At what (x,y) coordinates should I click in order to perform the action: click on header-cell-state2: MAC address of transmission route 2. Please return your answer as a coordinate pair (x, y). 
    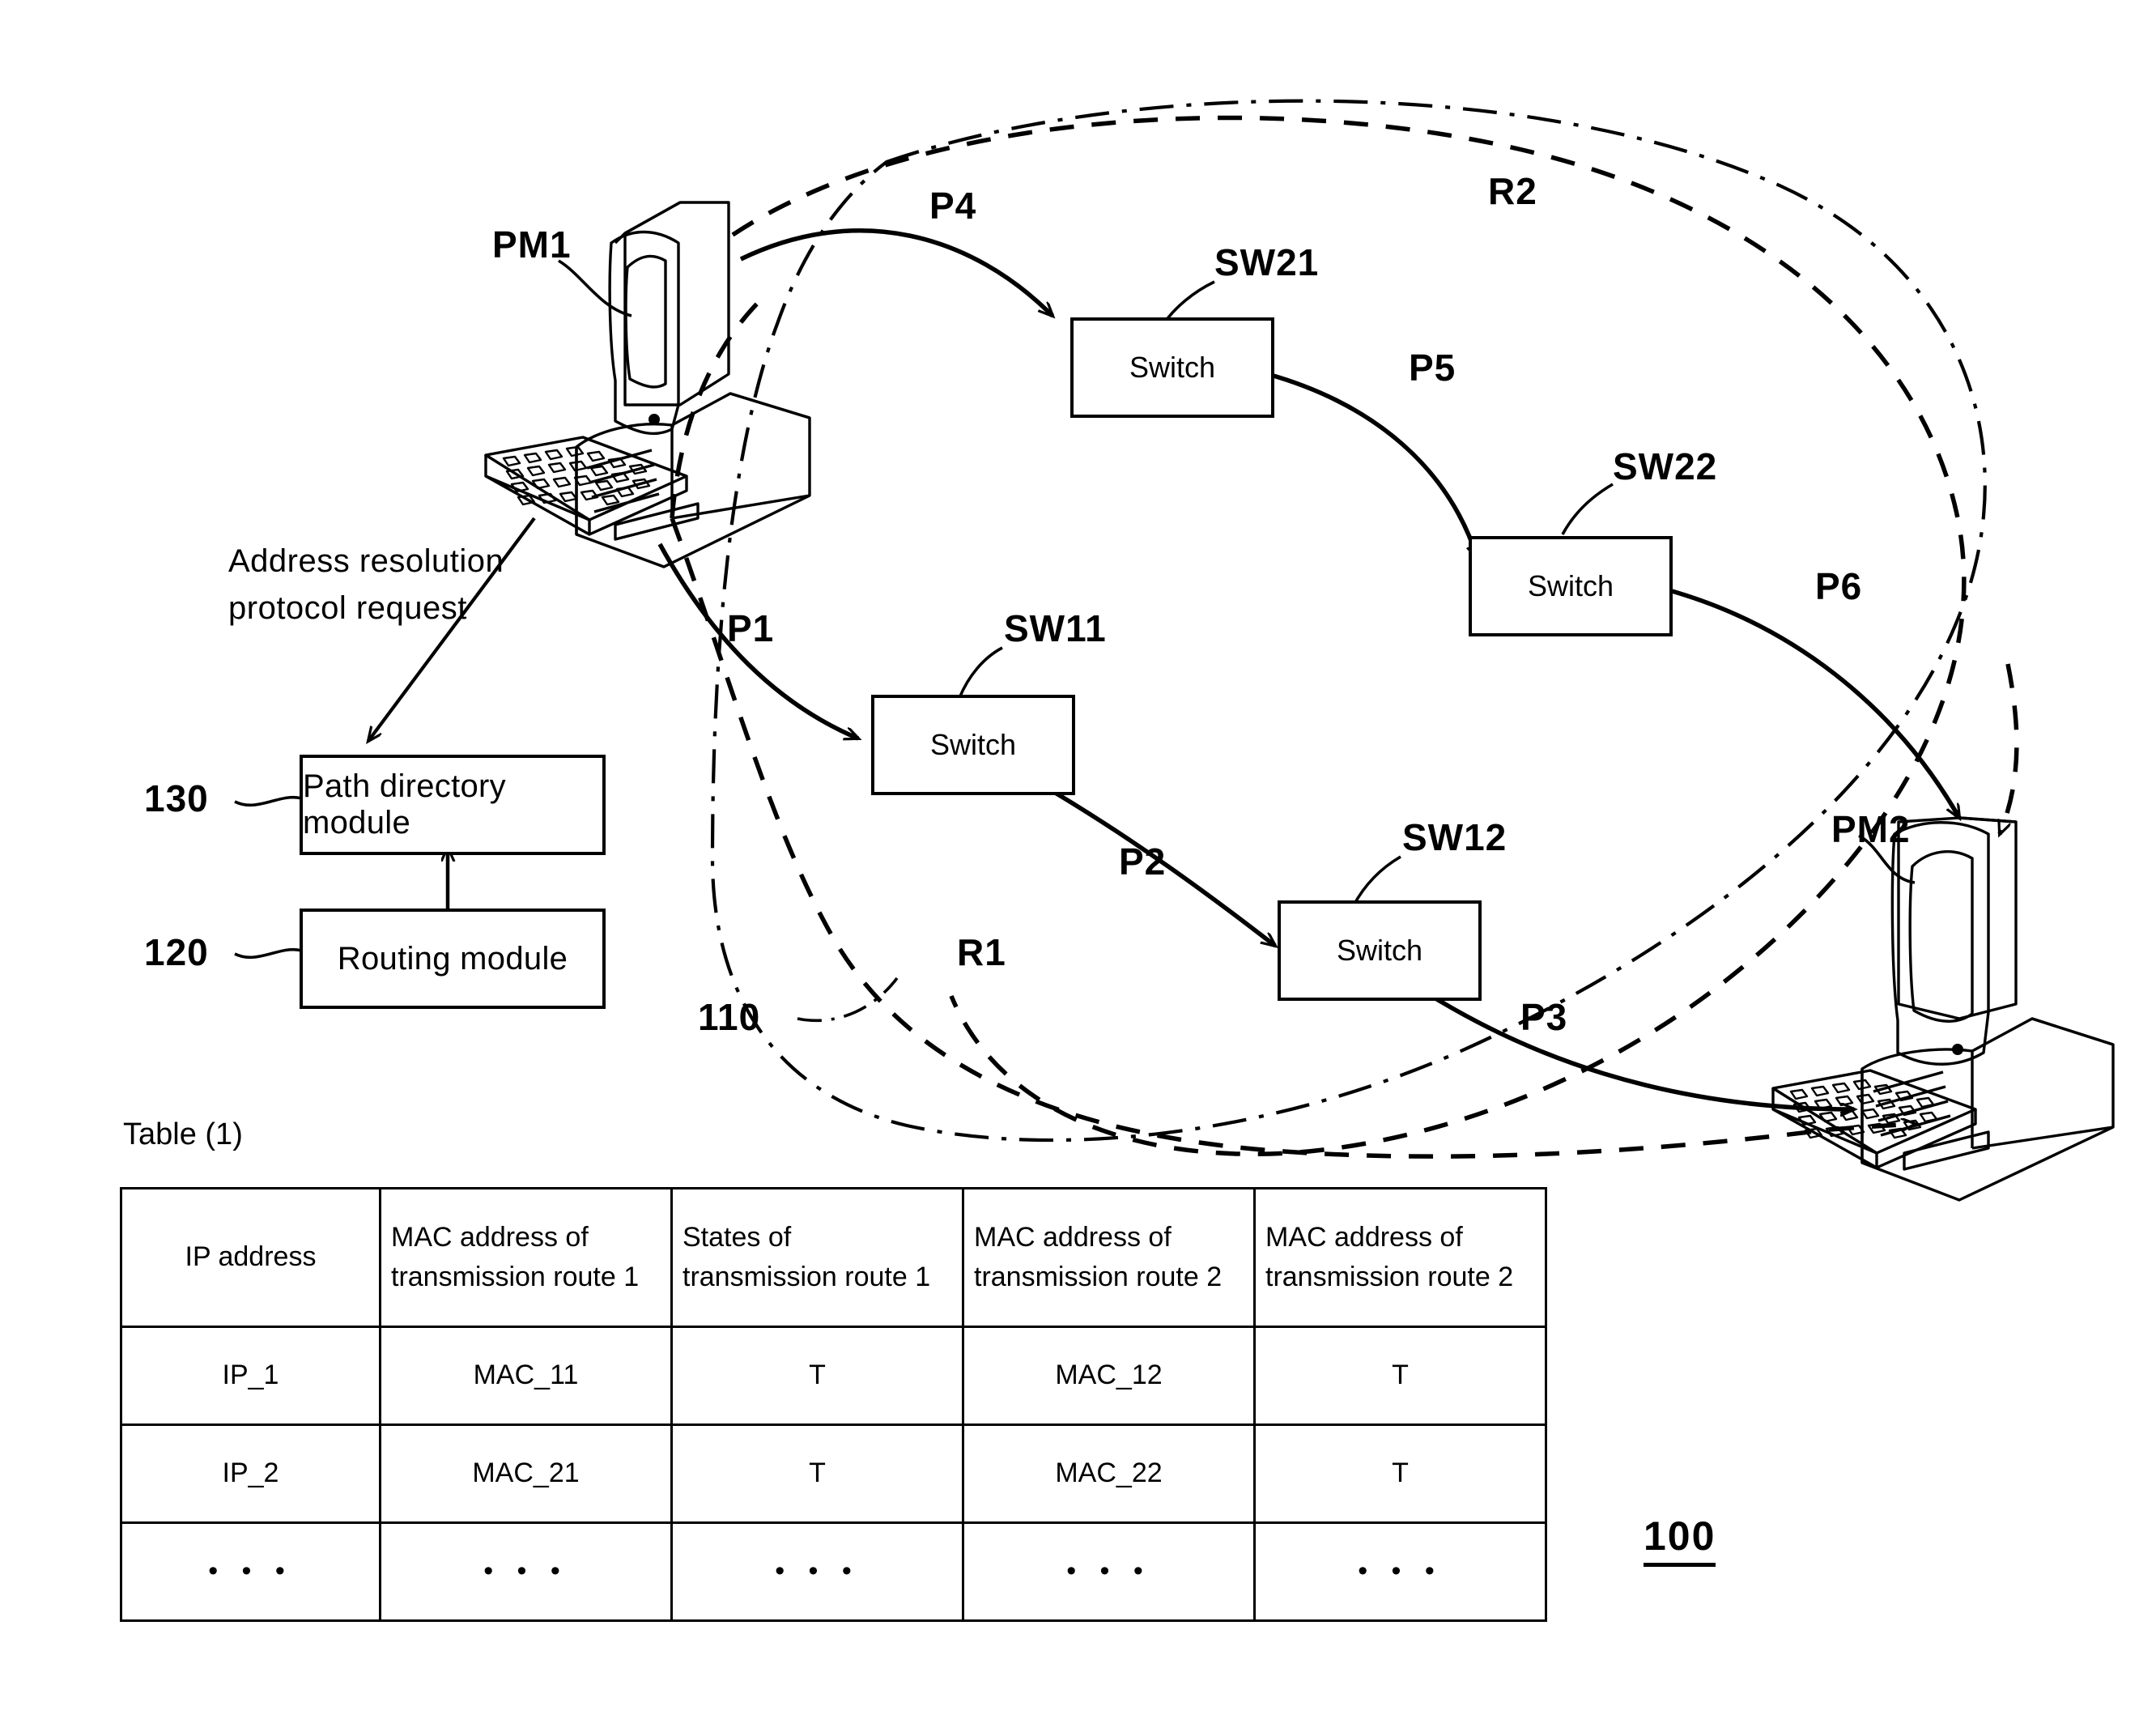
    Looking at the image, I should click on (1400, 1257).